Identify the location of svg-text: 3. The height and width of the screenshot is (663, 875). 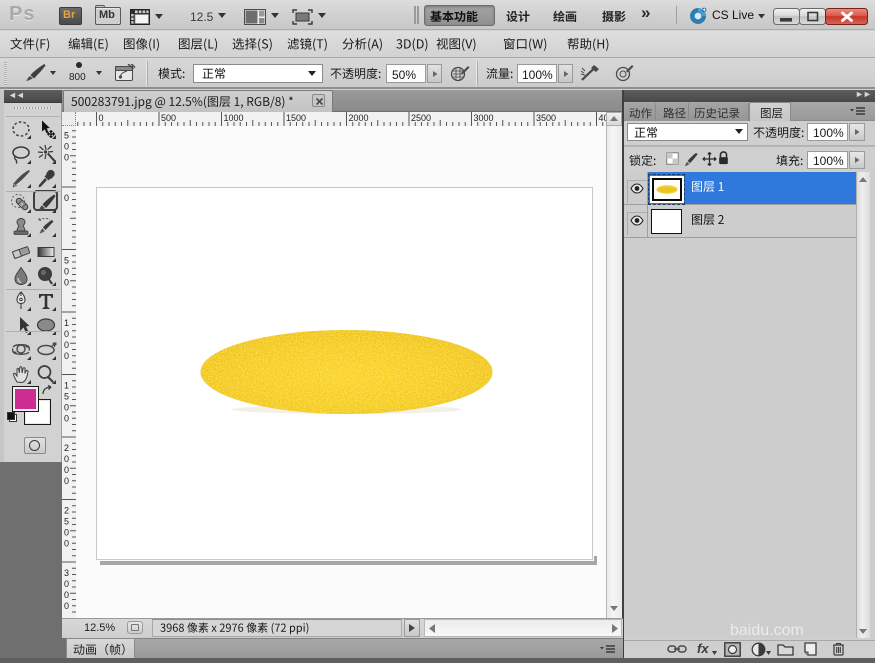
(66, 573).